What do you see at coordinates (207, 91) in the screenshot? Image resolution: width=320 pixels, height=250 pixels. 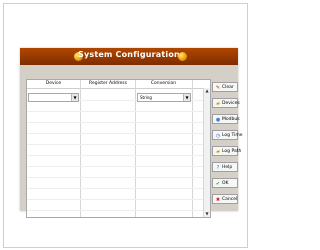 I see `scroll-up-icon: ▲` at bounding box center [207, 91].